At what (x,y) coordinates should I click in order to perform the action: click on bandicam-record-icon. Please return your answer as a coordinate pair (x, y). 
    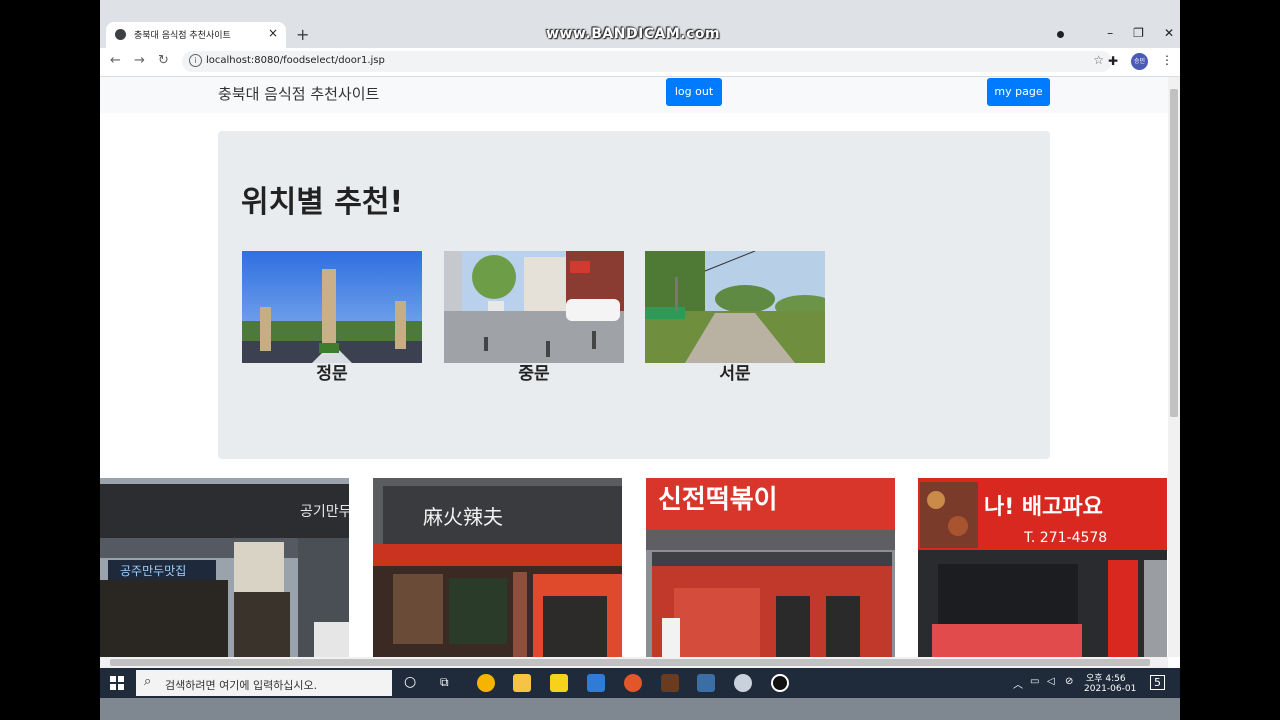
    Looking at the image, I should click on (780, 683).